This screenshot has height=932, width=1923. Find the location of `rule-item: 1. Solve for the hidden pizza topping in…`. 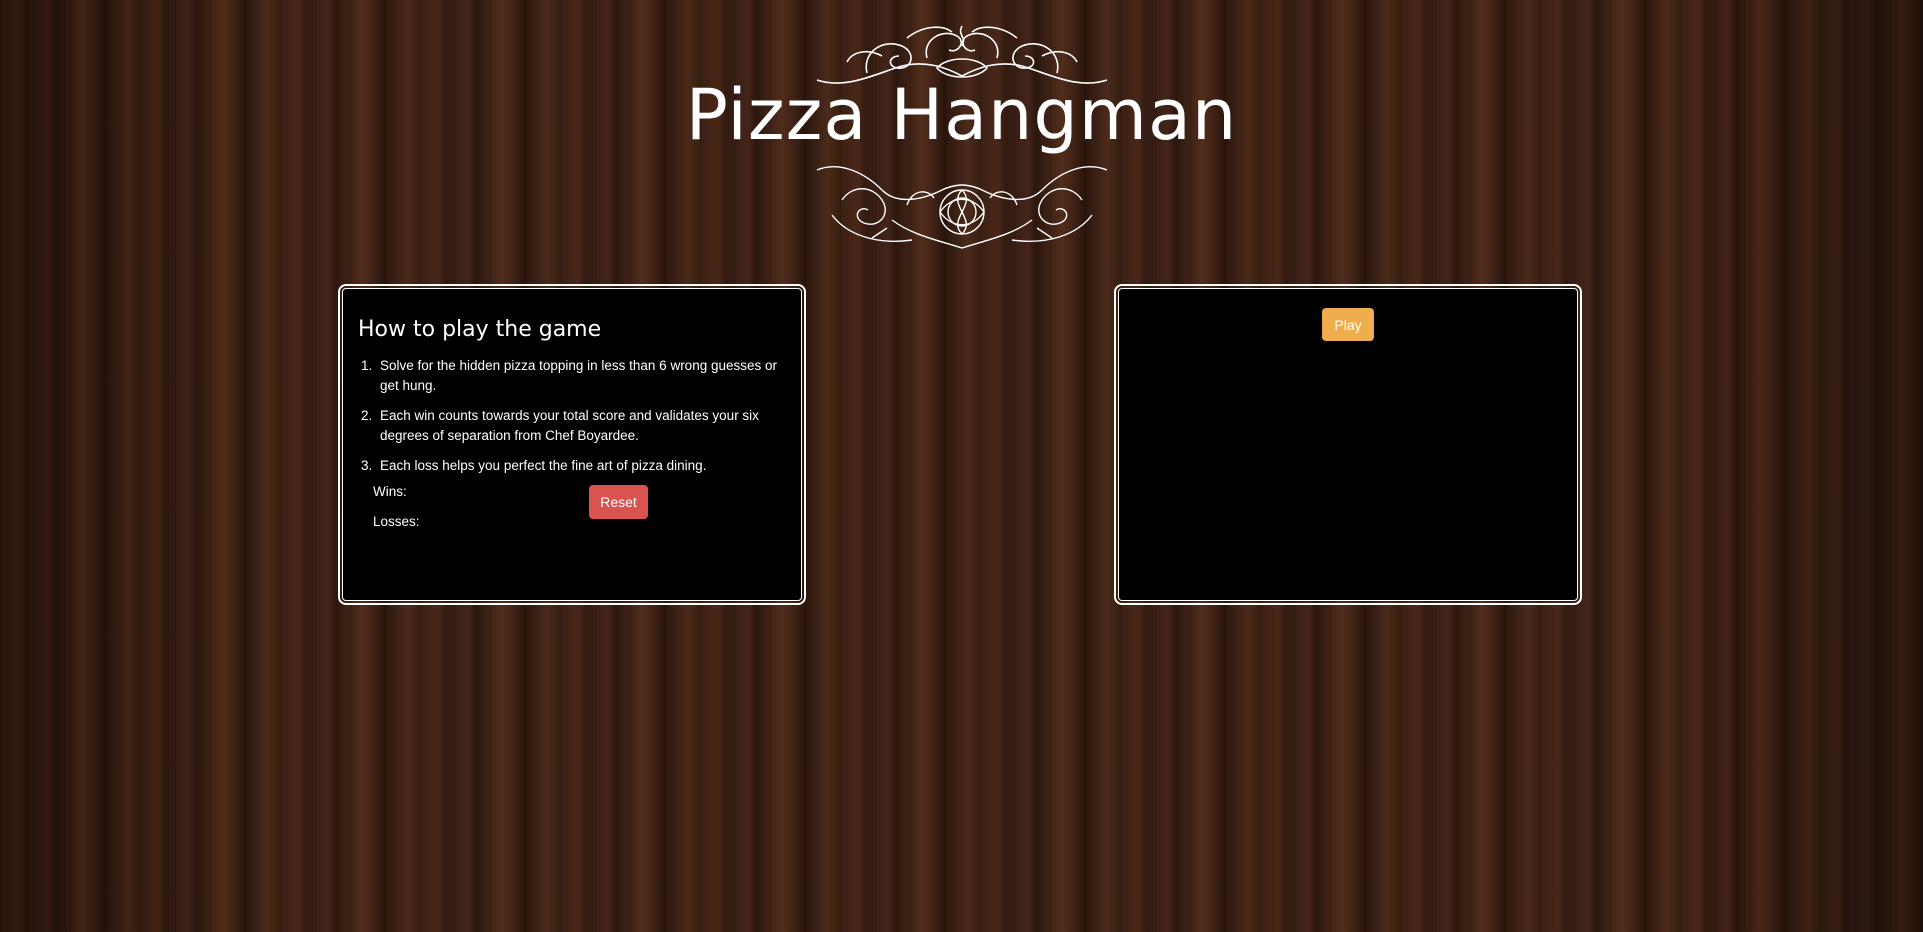

rule-item: 1. Solve for the hidden pizza topping in… is located at coordinates (576, 376).